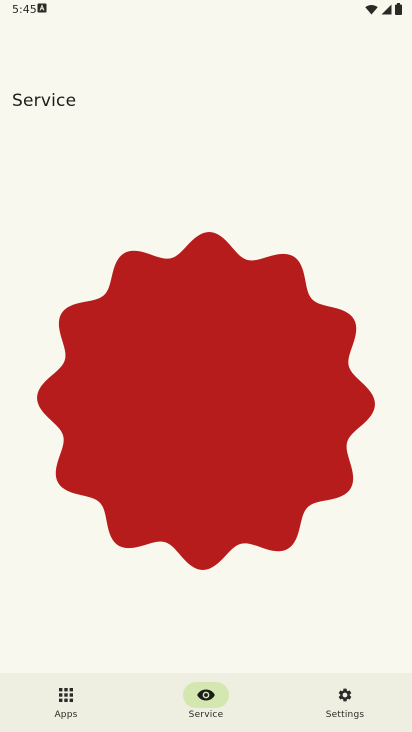 This screenshot has height=732, width=412. I want to click on nav-icon-container-settings, so click(345, 695).